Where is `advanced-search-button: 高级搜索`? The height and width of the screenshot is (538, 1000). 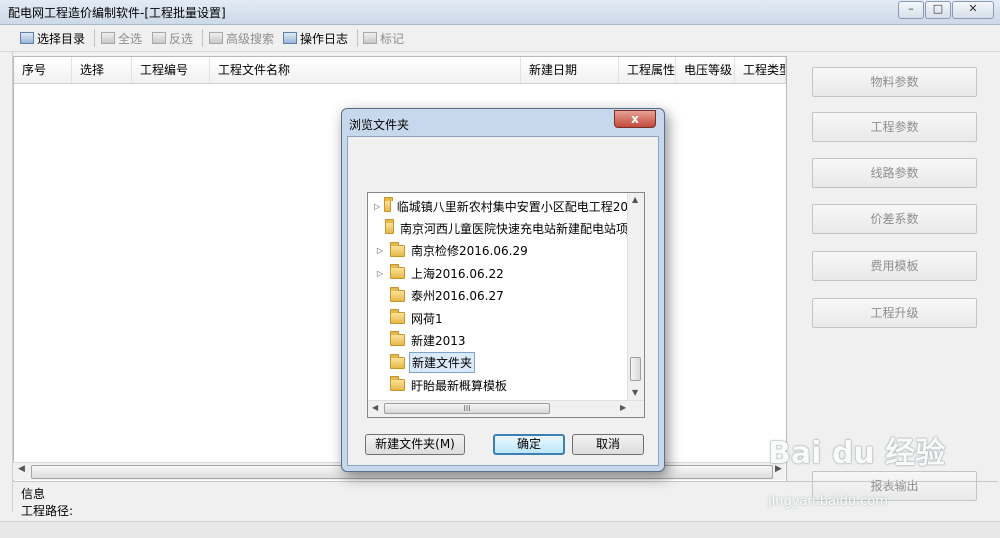 advanced-search-button: 高级搜索 is located at coordinates (241, 38).